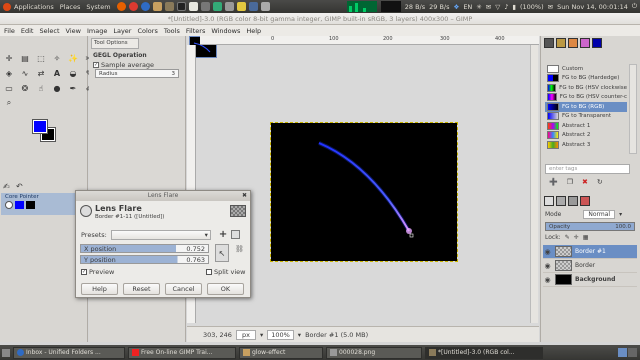 The height and width of the screenshot is (360, 640). I want to click on text-tool-icon: A, so click(57, 73).